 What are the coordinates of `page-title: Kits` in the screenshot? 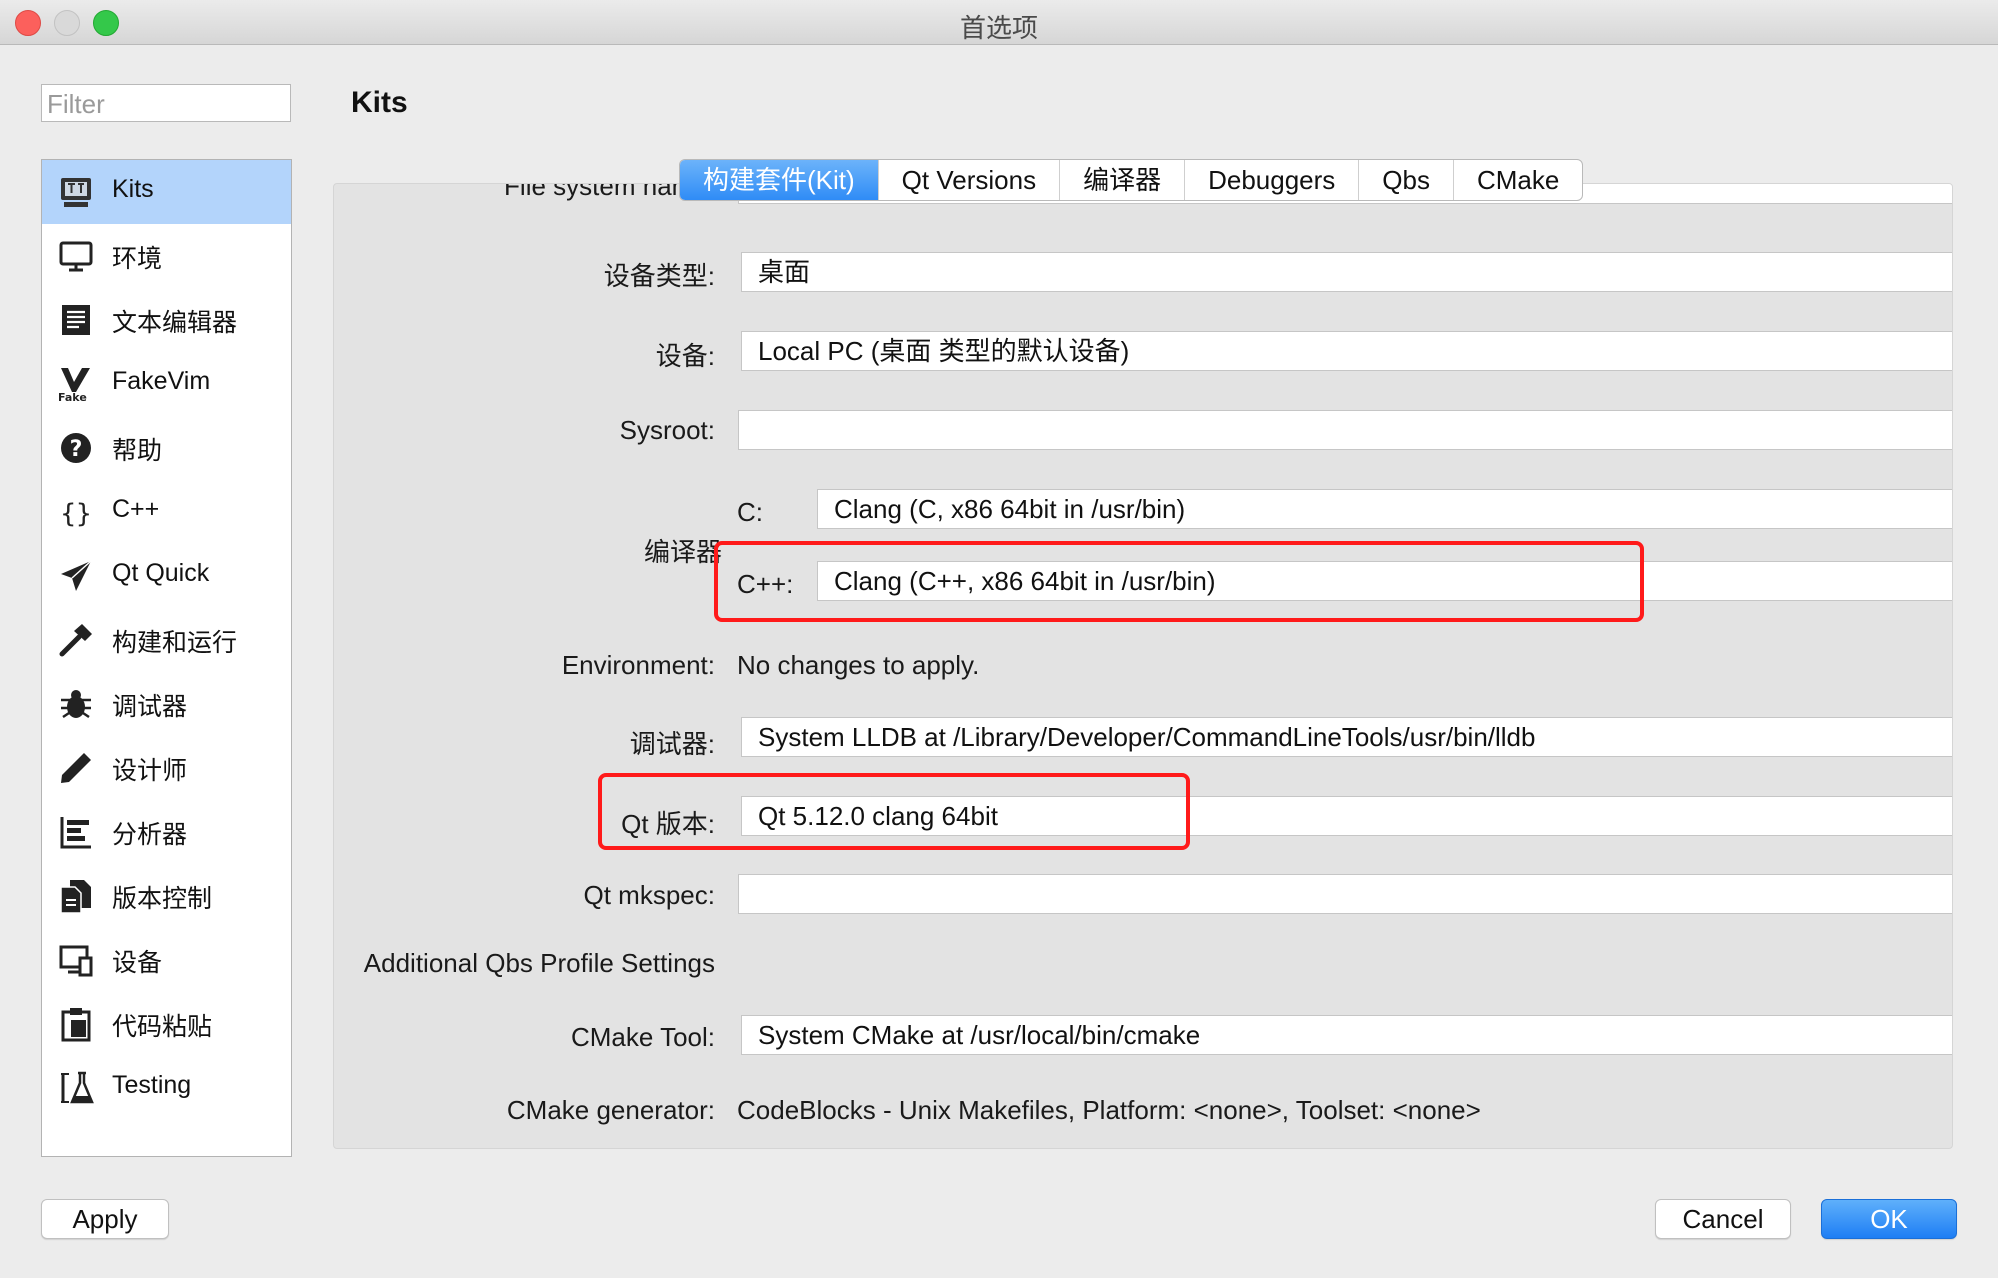 It's located at (379, 102).